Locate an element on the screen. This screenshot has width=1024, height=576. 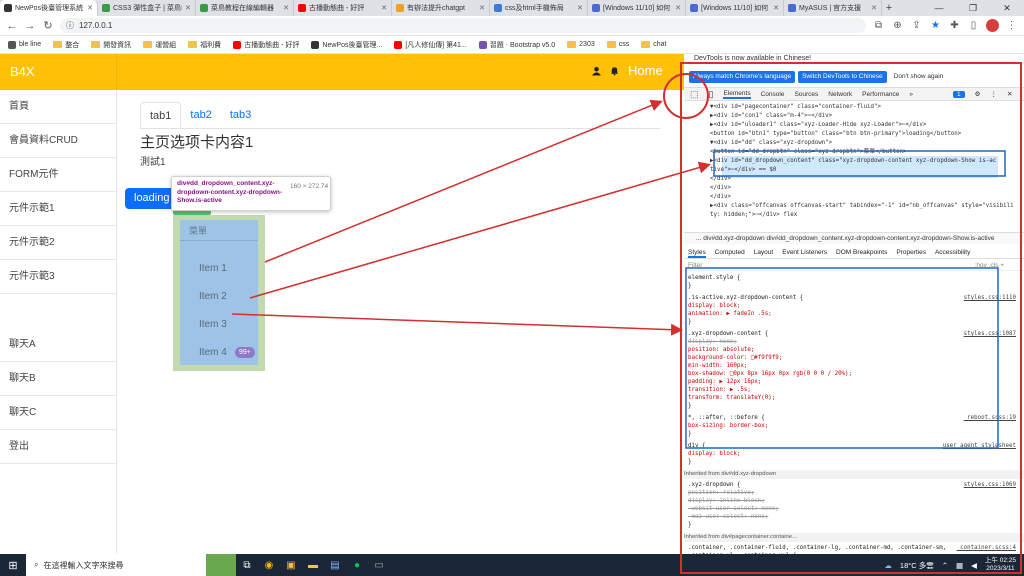
sidebar-item: 會員資料CRUD is located at coordinates (58, 141).